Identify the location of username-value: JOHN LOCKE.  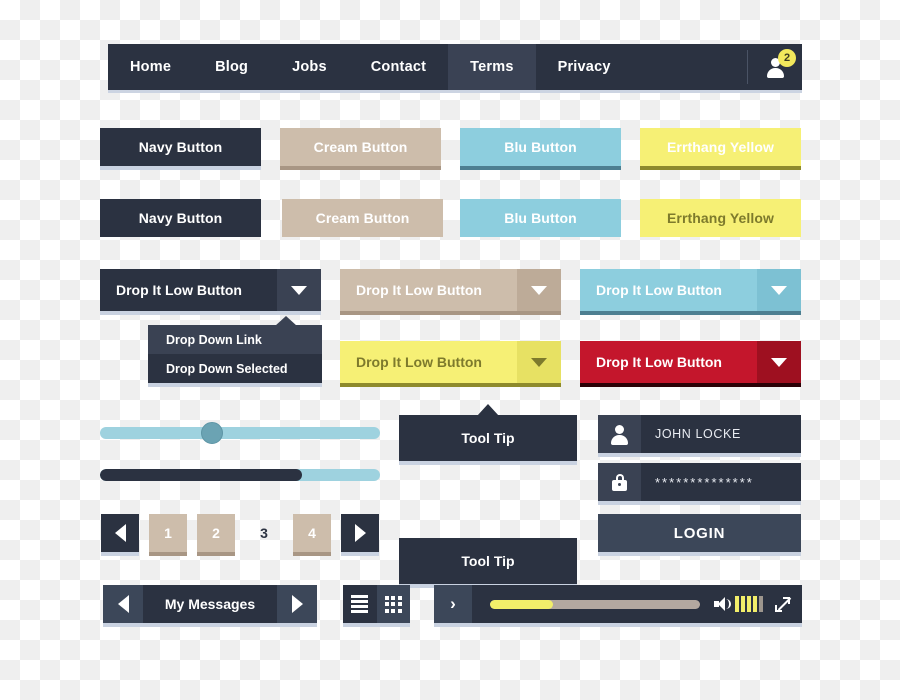
(721, 434).